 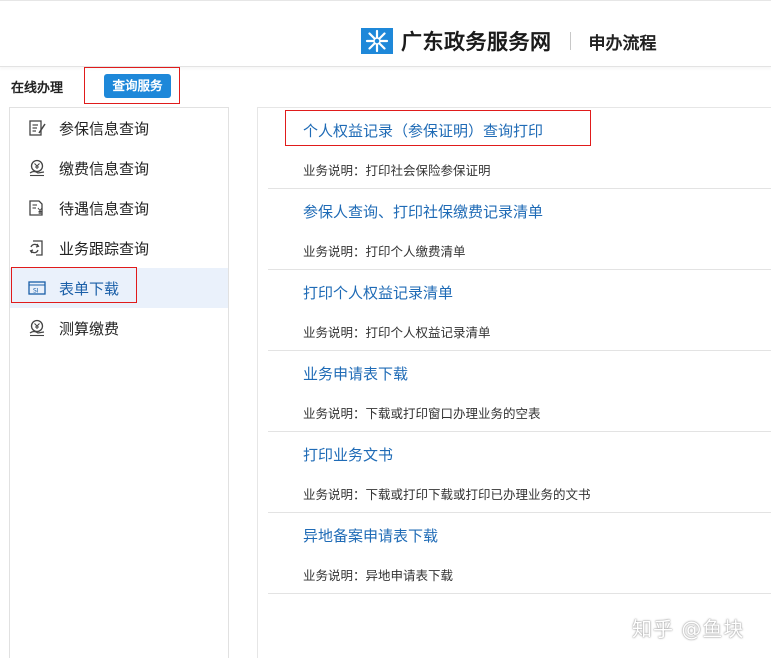 I want to click on brand: 广东政务服务网 申办流程, so click(x=509, y=41).